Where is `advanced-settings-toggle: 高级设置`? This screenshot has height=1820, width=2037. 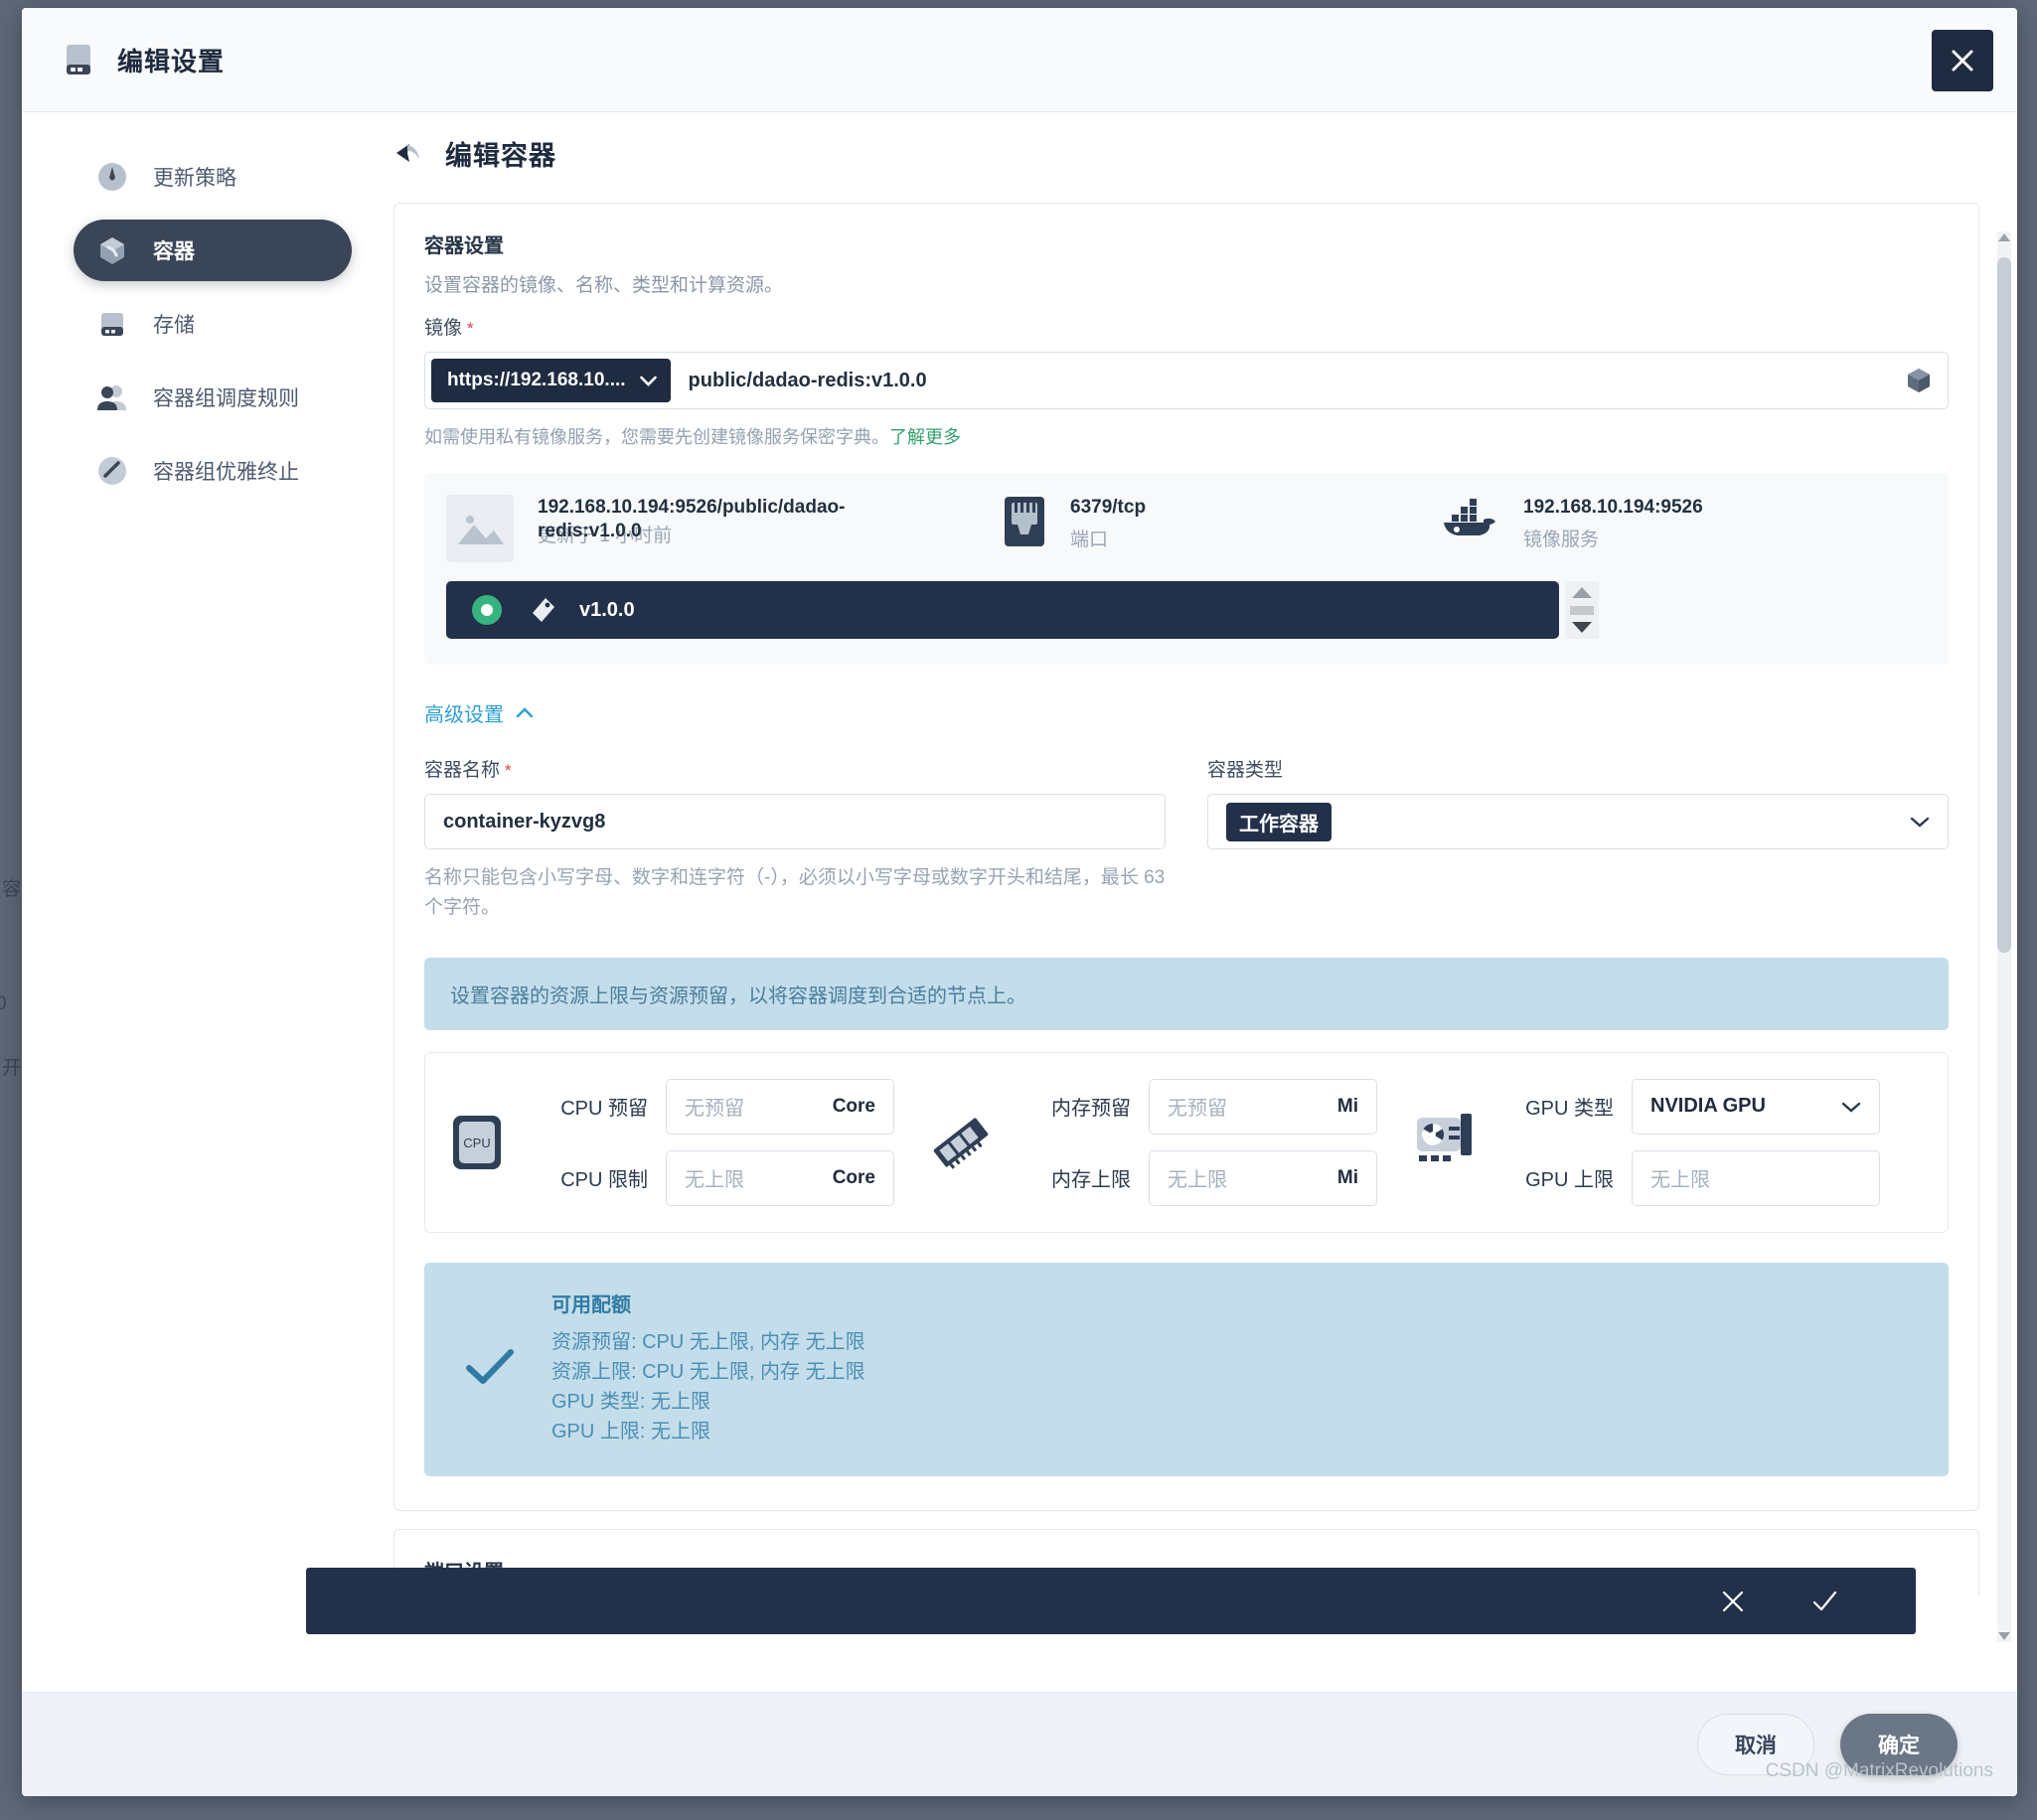
advanced-settings-toggle: 高级设置 is located at coordinates (1186, 712).